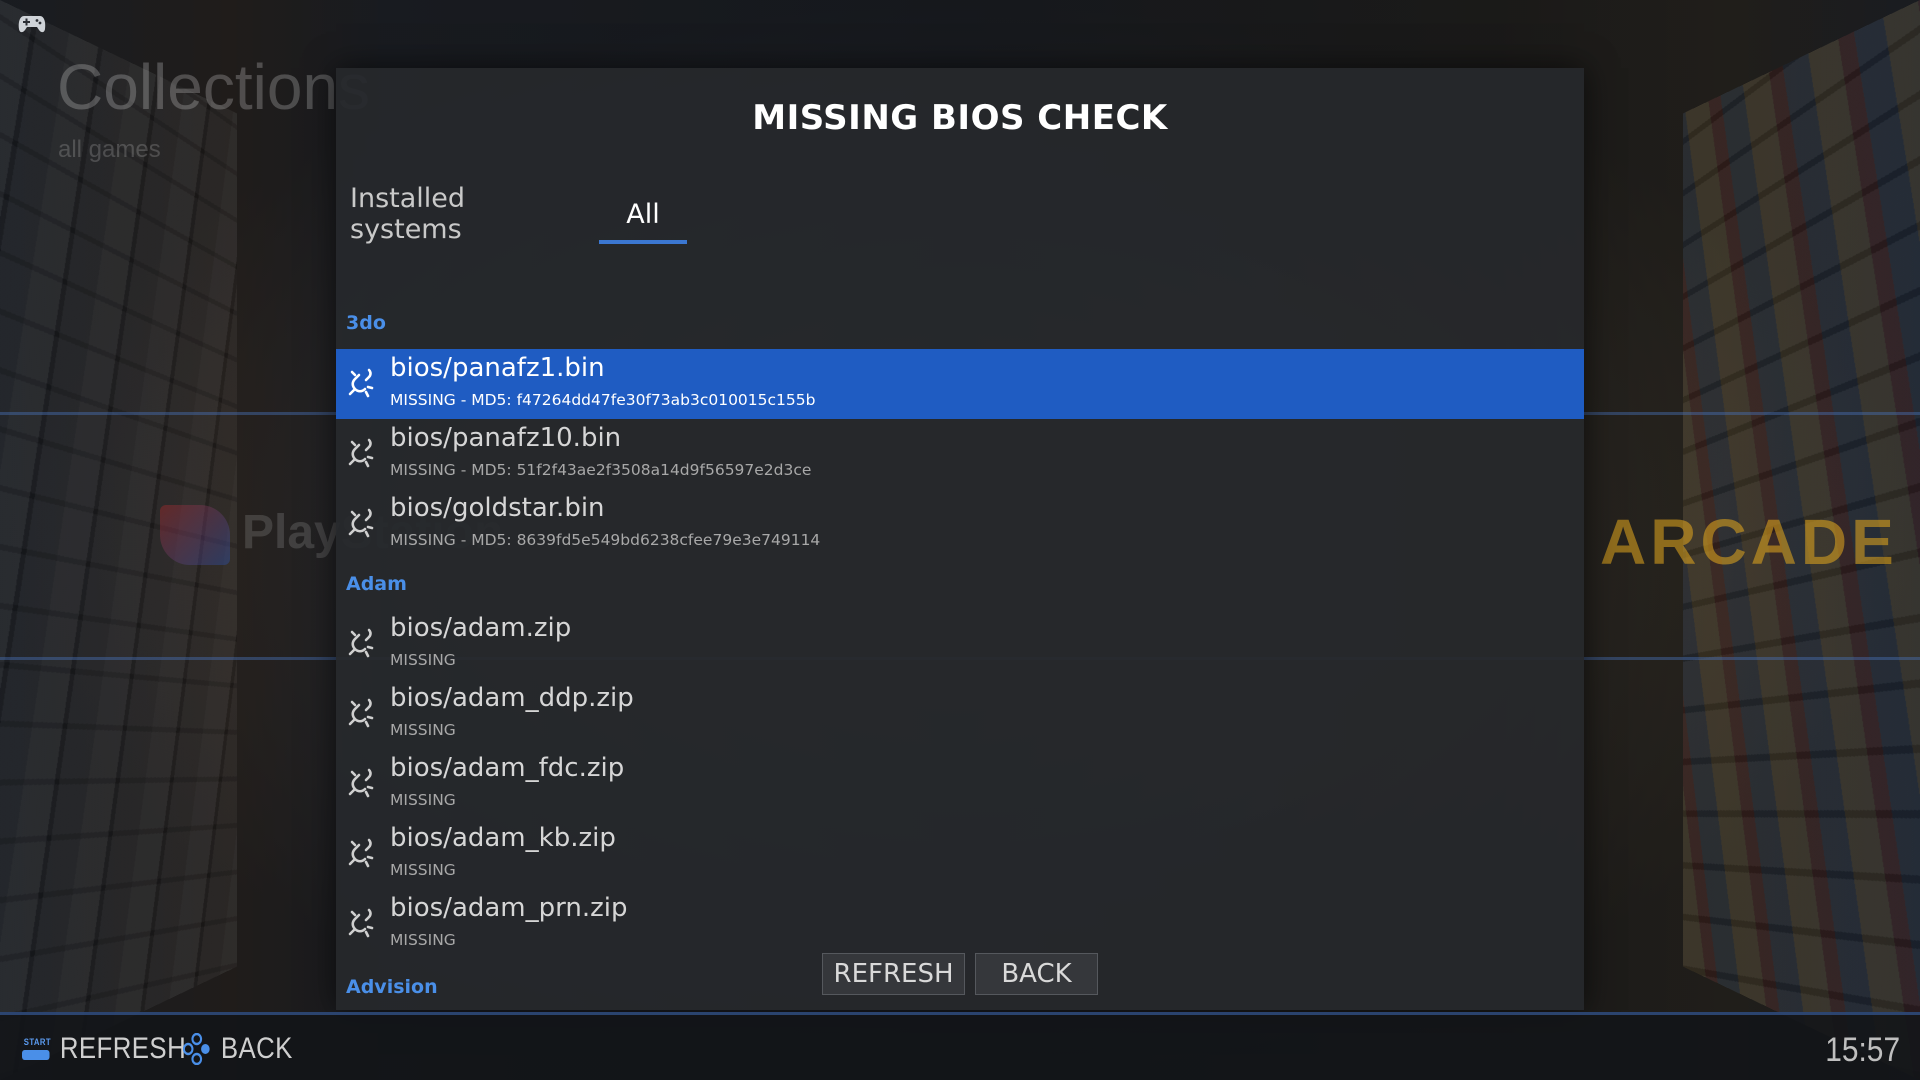 The width and height of the screenshot is (1920, 1080). What do you see at coordinates (213, 87) in the screenshot?
I see `background-title: Collections` at bounding box center [213, 87].